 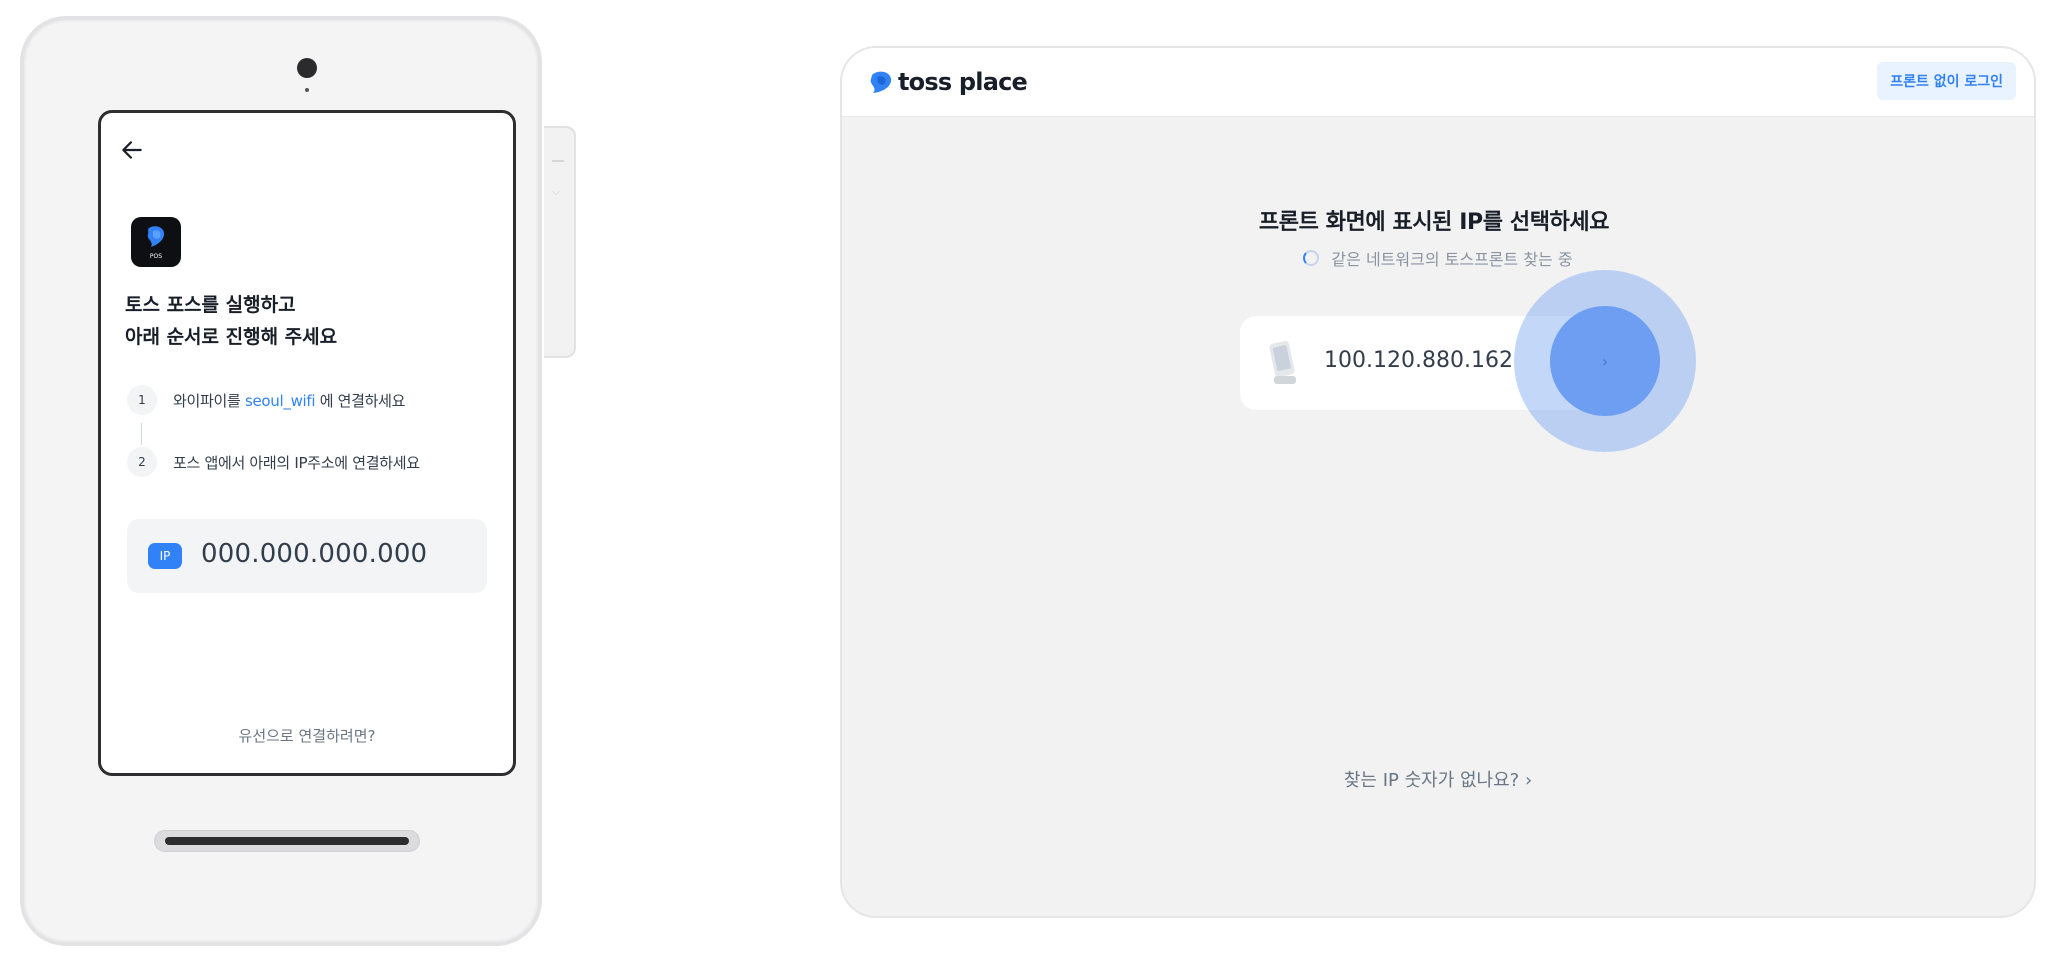 I want to click on step-text: 포스 앱에서 아래의 IP주소에 연결하세요, so click(x=296, y=462).